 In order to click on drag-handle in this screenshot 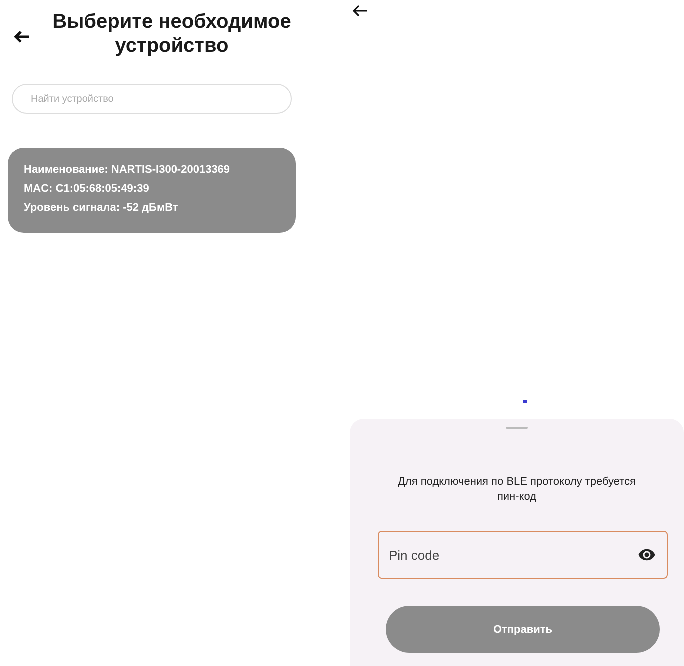, I will do `click(517, 428)`.